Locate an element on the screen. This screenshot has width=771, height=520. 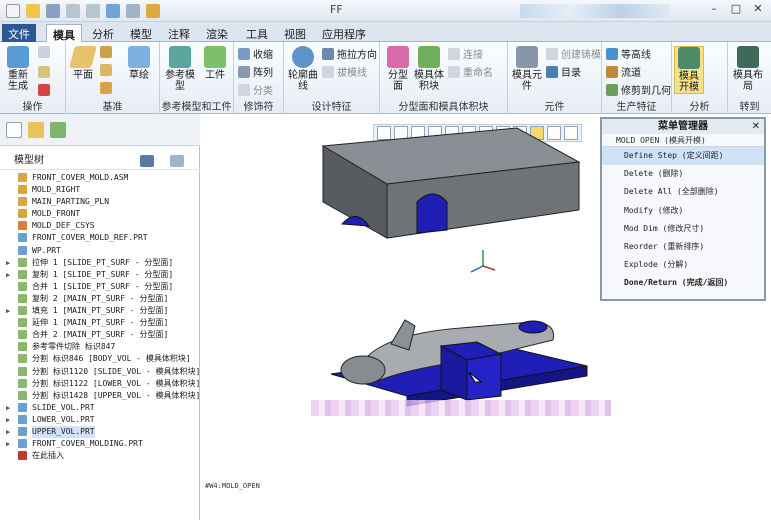
regenerate-icon is located at coordinates (113, 11).